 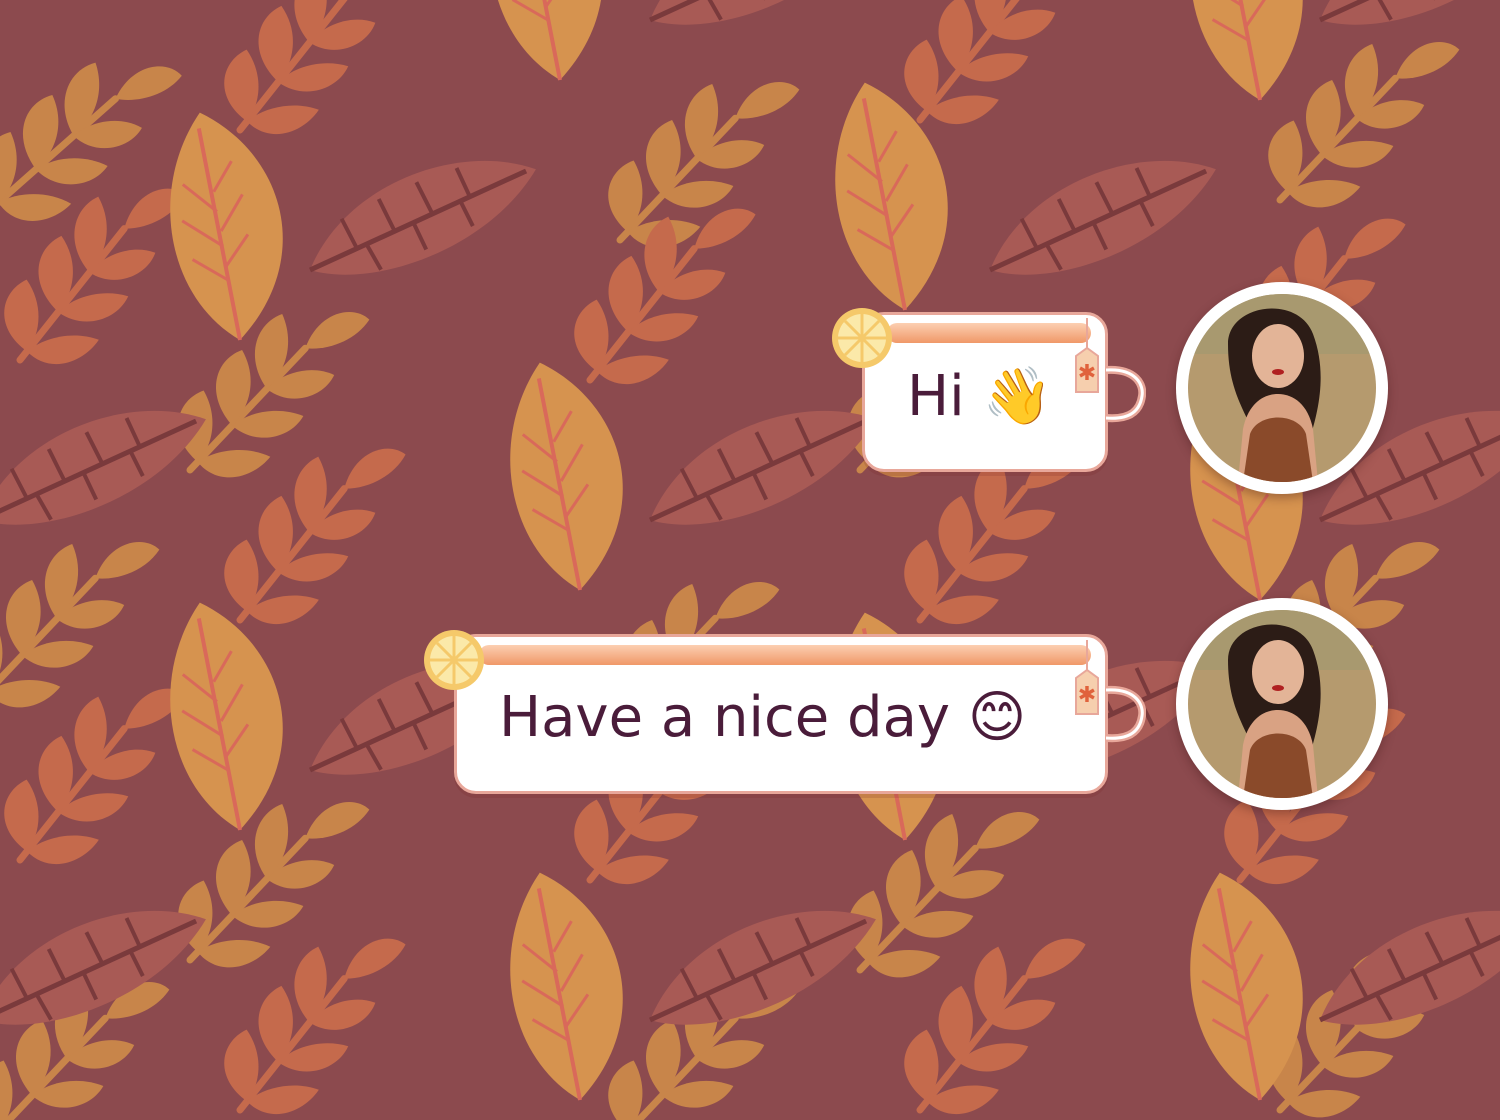 I want to click on message-text: Hi 👋, so click(x=980, y=396).